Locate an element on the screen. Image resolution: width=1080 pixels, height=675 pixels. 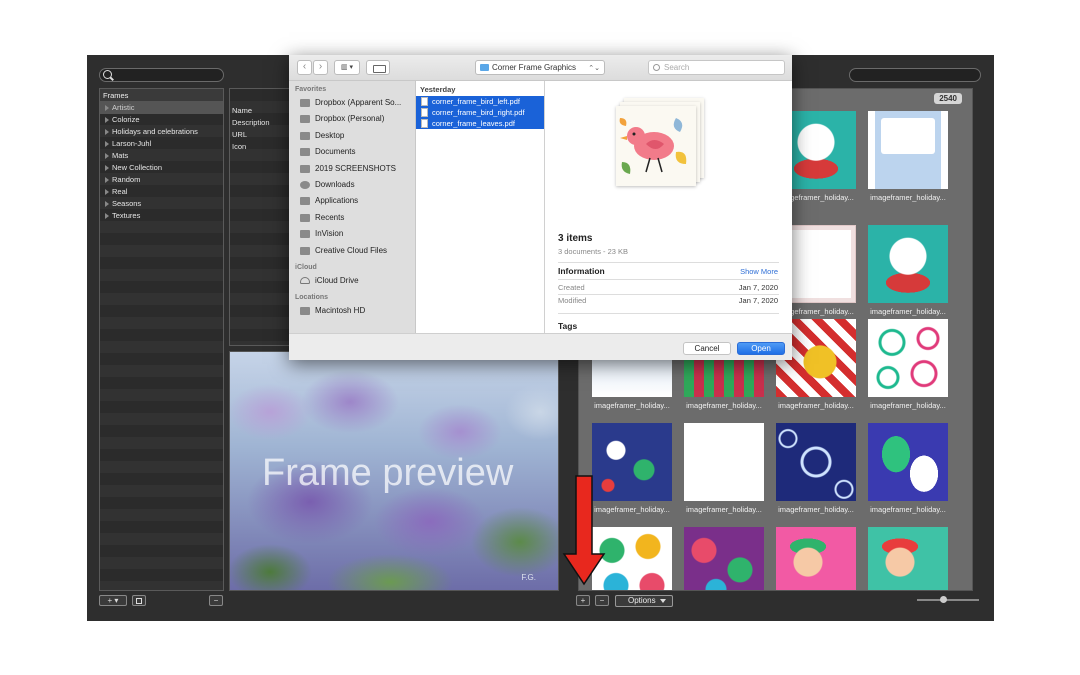
sidebar-item: Seasons is located at coordinates (161, 204).